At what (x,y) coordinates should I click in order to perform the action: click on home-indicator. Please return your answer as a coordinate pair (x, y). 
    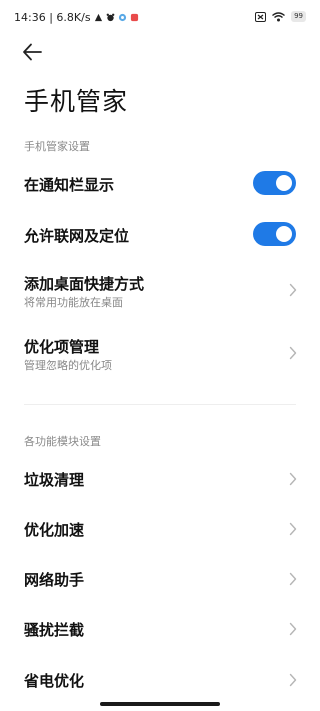
    Looking at the image, I should click on (160, 704).